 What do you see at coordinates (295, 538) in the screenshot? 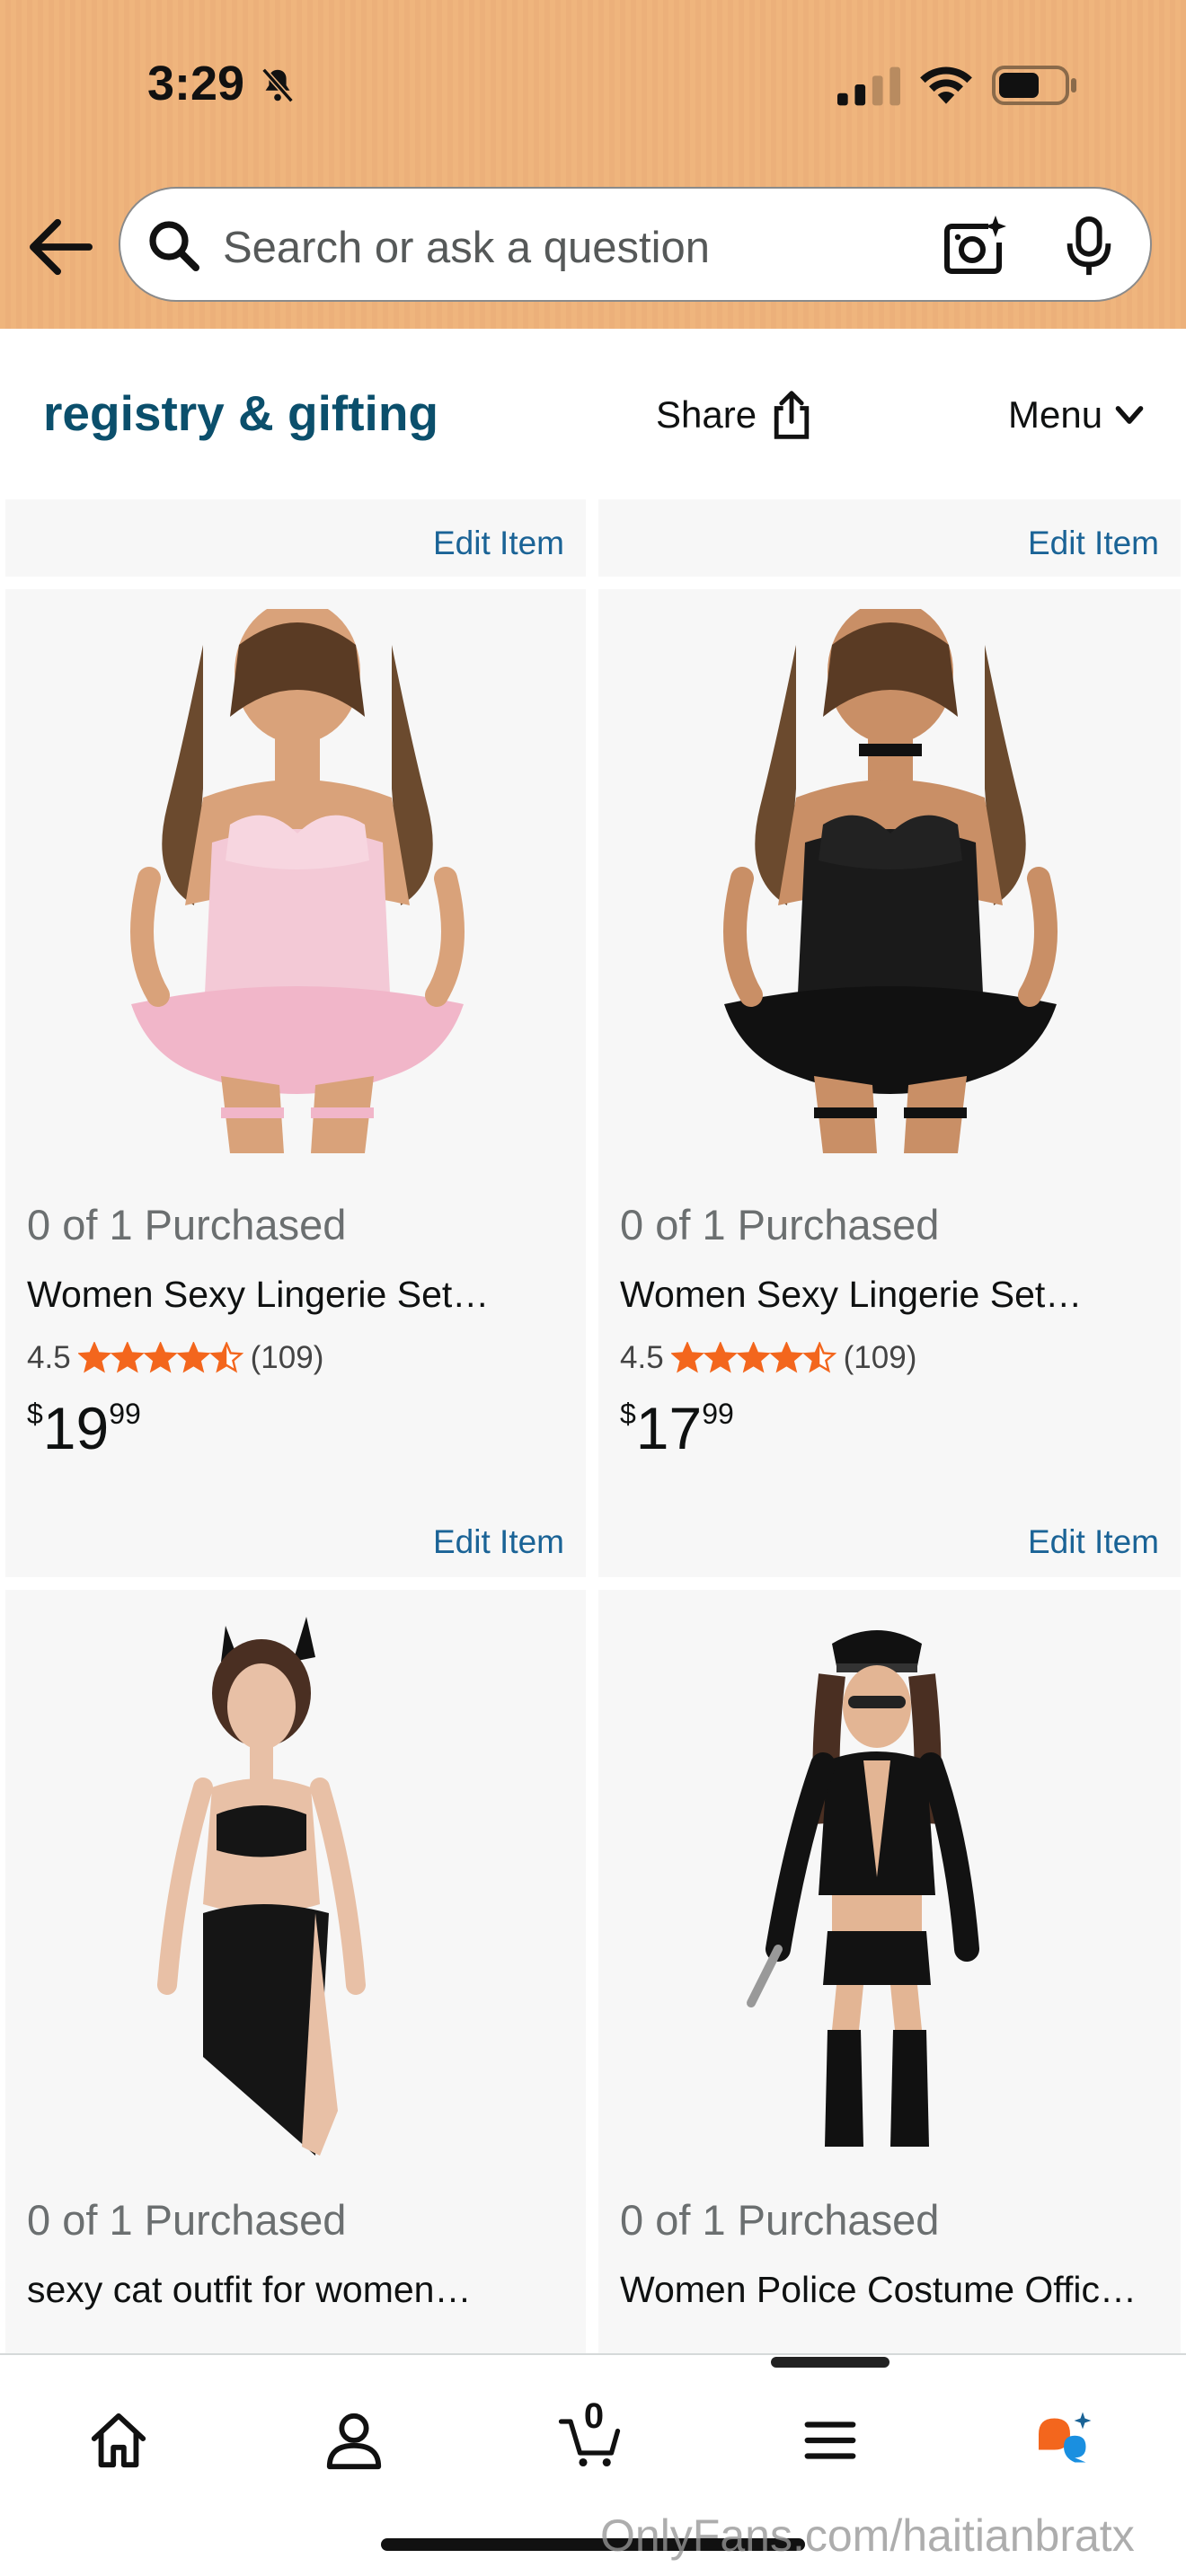
I see `card-previous-left: Edit Item` at bounding box center [295, 538].